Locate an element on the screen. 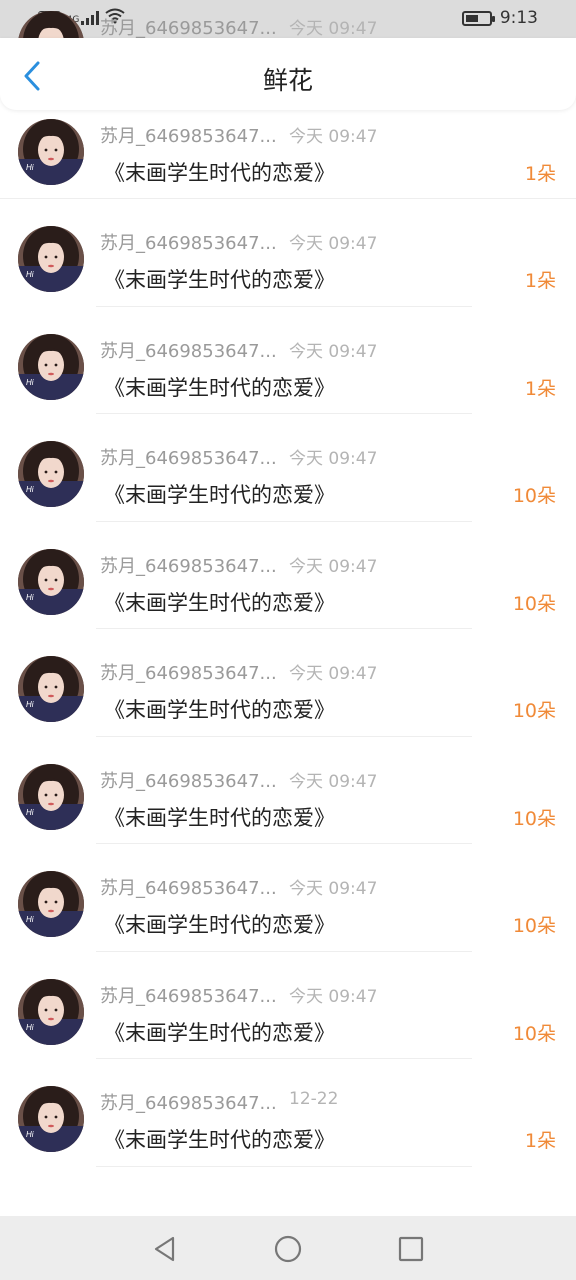  list-item: Hi 苏月_6469853647... 12-22 《末画学生时代的恋爱》 1朵 is located at coordinates (288, 1108).